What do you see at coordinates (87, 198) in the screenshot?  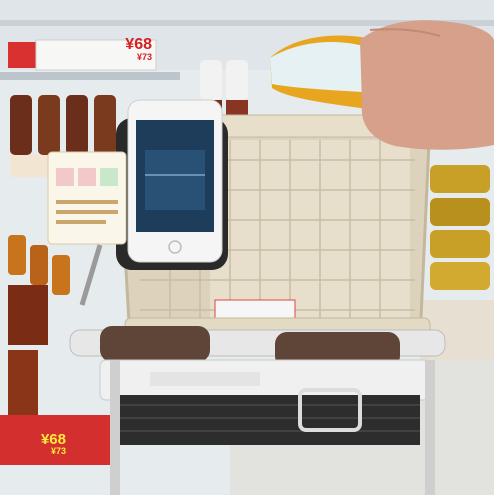 I see `info-card` at bounding box center [87, 198].